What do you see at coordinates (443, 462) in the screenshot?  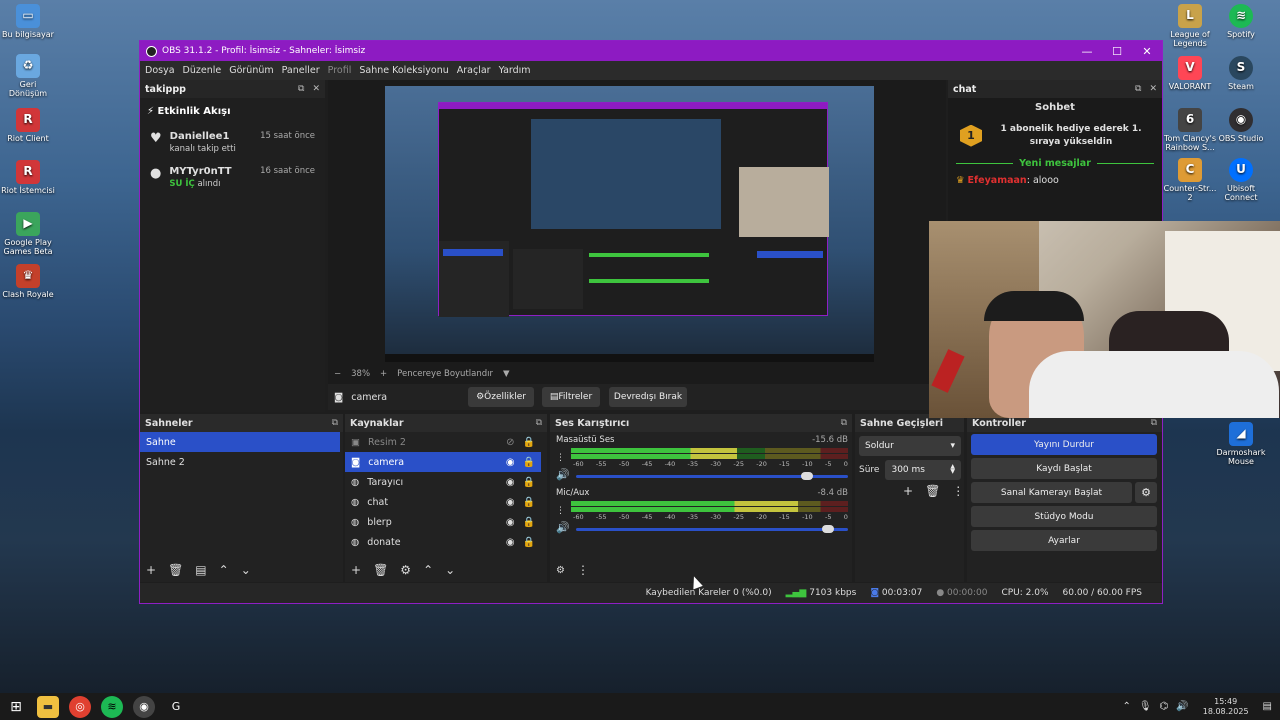 I see `source-item: ◙ camera ◉ 🔒` at bounding box center [443, 462].